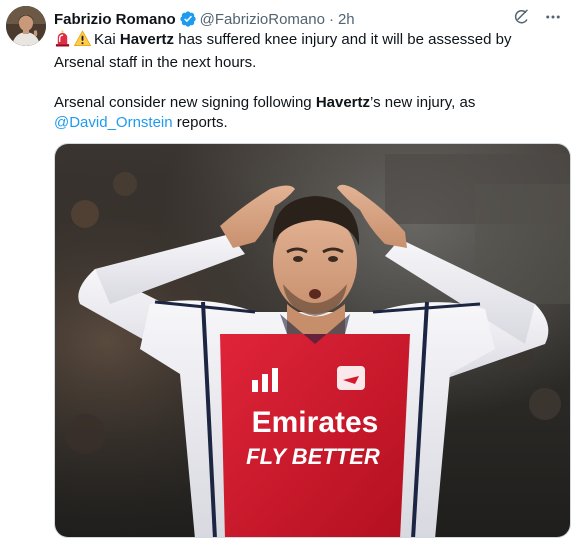  What do you see at coordinates (185, 102) in the screenshot?
I see `tweet-text-segment: Arsenal consider new signing following` at bounding box center [185, 102].